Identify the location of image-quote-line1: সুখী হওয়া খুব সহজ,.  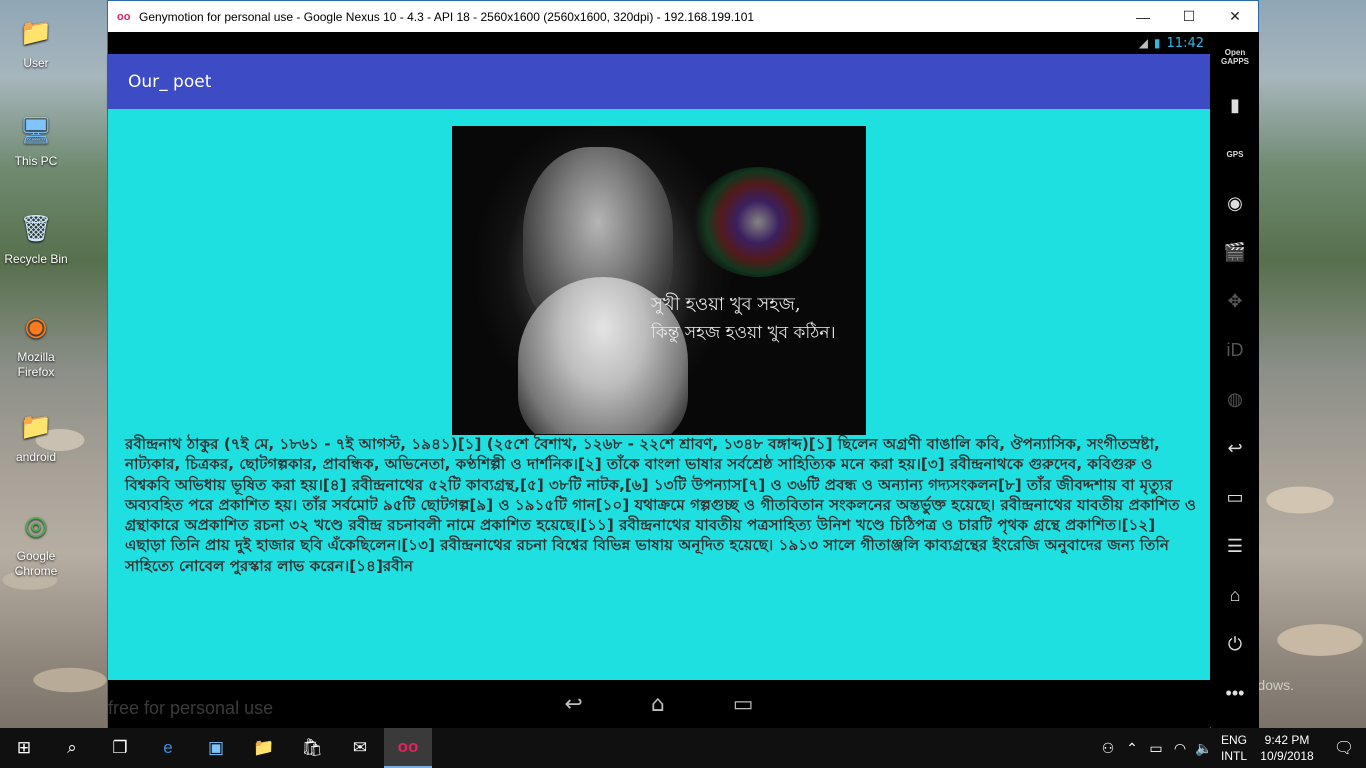
(726, 304).